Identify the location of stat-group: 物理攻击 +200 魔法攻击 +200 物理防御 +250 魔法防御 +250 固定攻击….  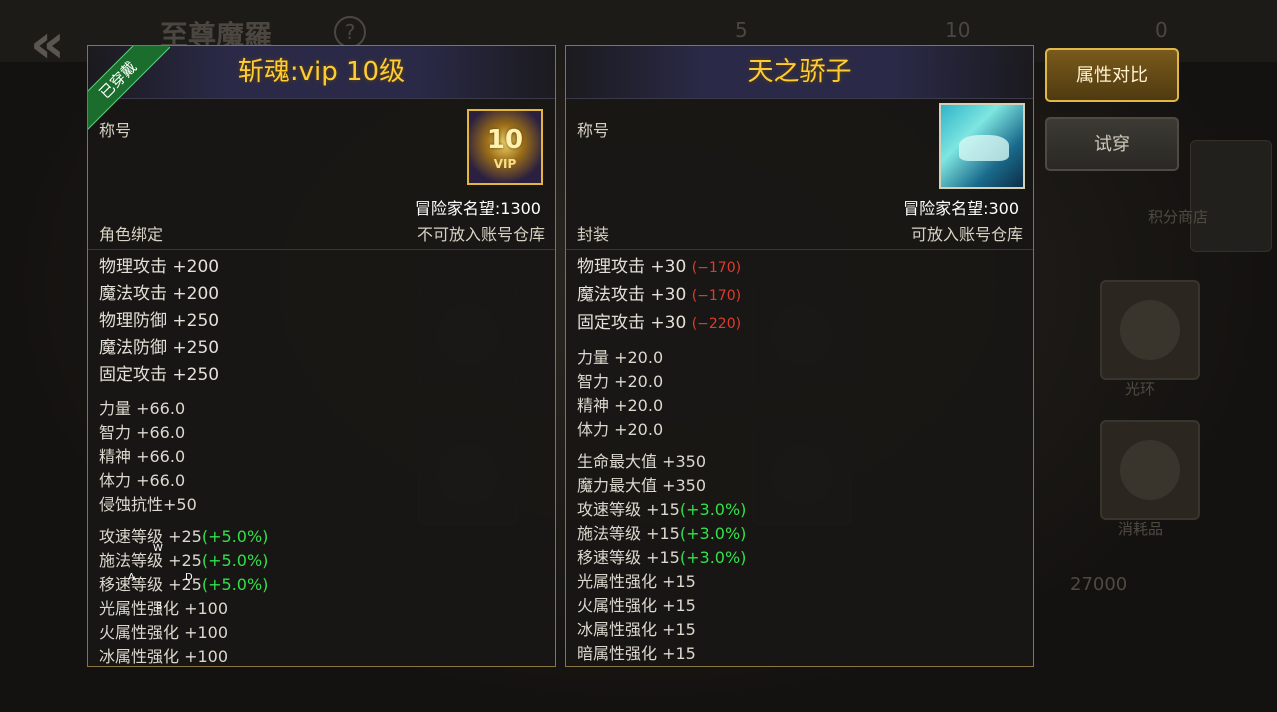
(327, 321).